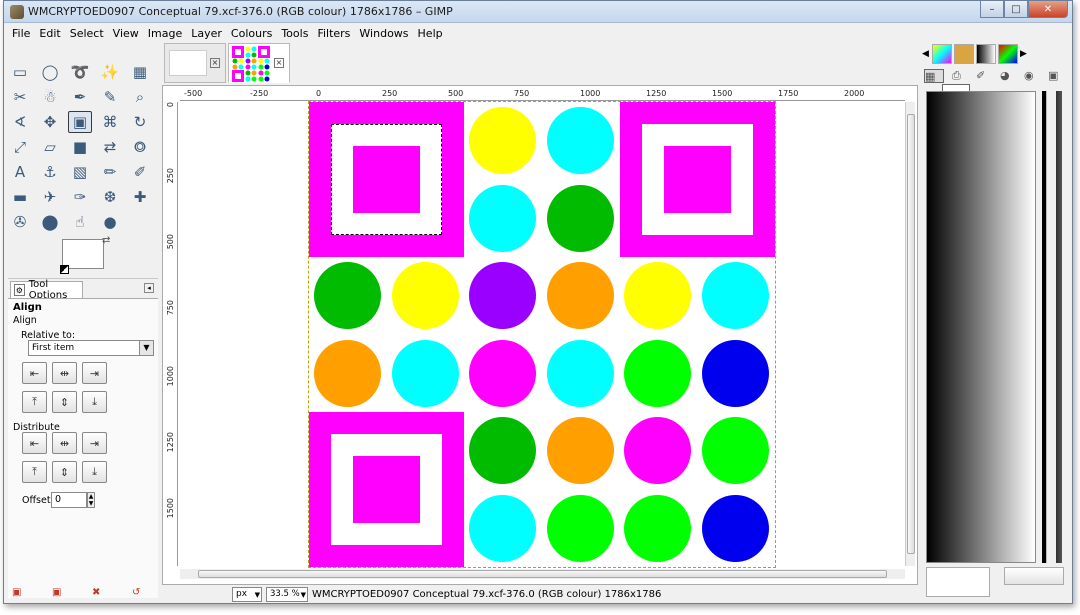 This screenshot has width=1080, height=615. I want to click on tab-gradients, so click(986, 54).